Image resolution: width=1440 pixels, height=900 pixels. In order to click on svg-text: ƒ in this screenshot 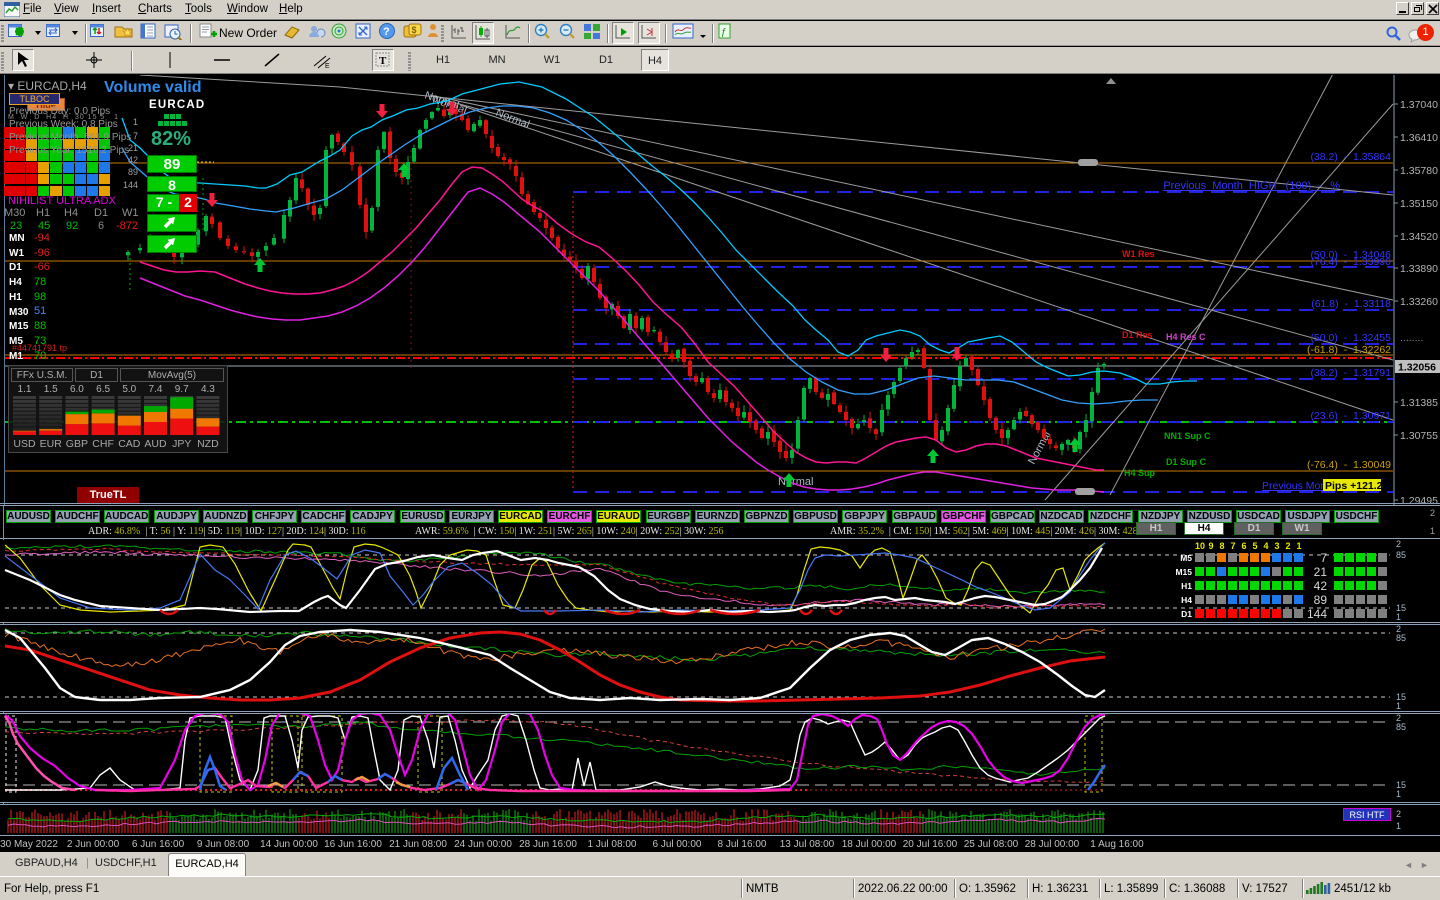, I will do `click(724, 32)`.